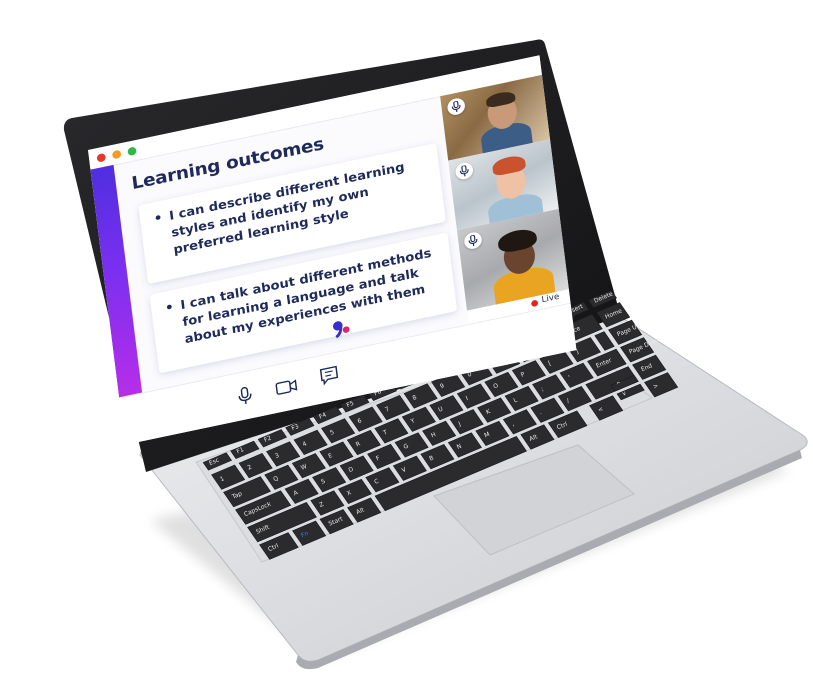 This screenshot has width=813, height=685. I want to click on chat-icon, so click(329, 375).